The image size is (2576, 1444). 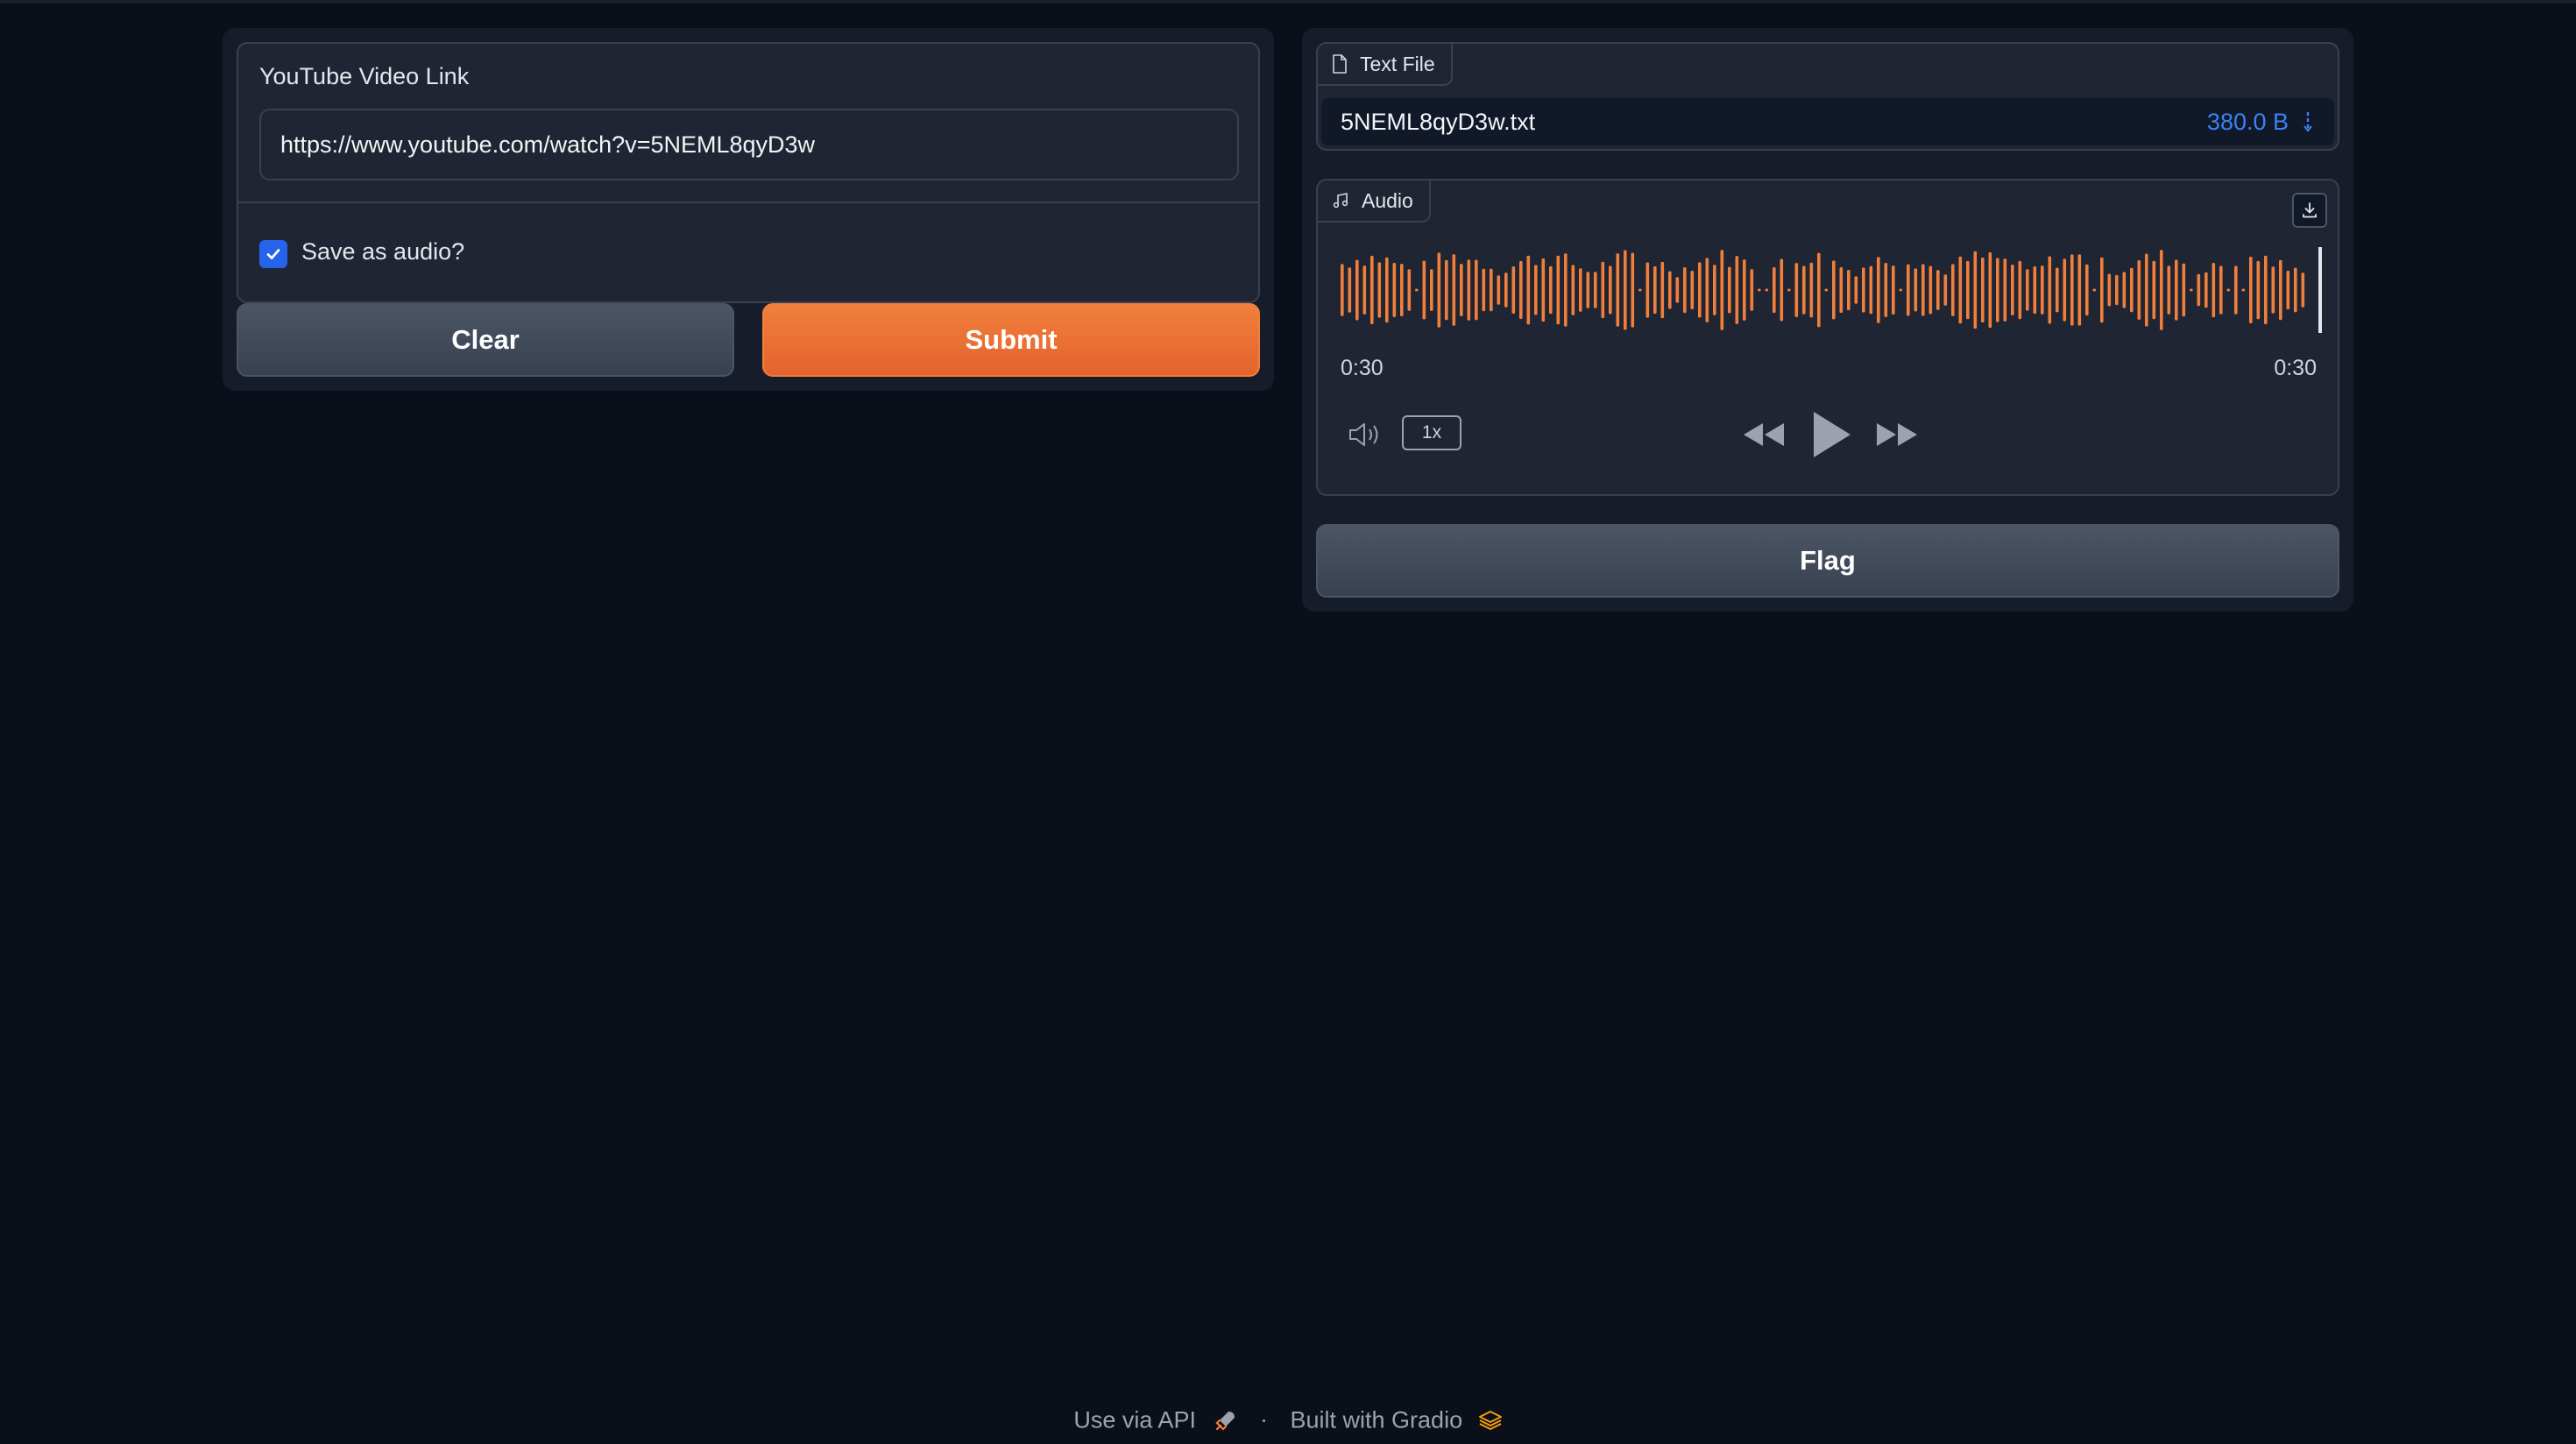 What do you see at coordinates (2320, 290) in the screenshot?
I see `playhead-cursor` at bounding box center [2320, 290].